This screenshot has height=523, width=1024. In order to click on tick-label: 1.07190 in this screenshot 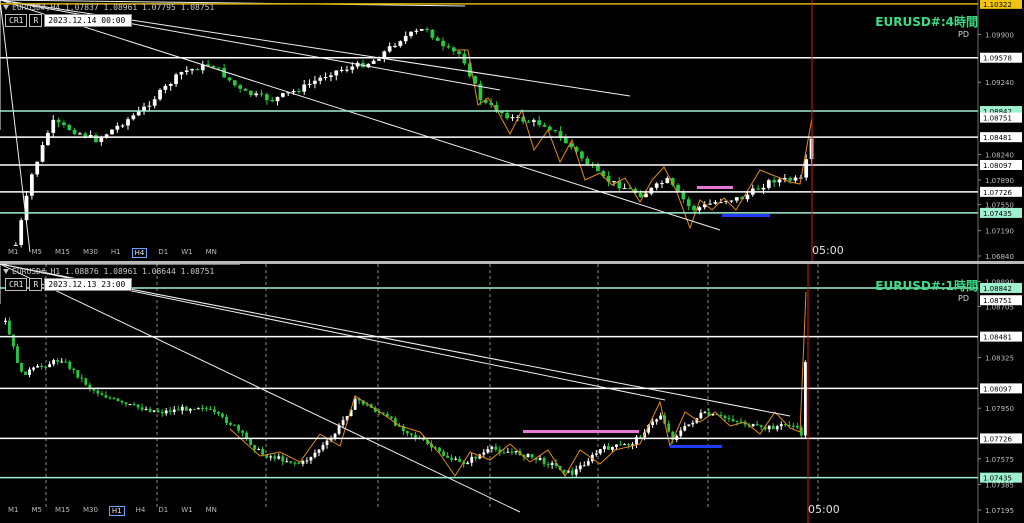, I will do `click(999, 232)`.